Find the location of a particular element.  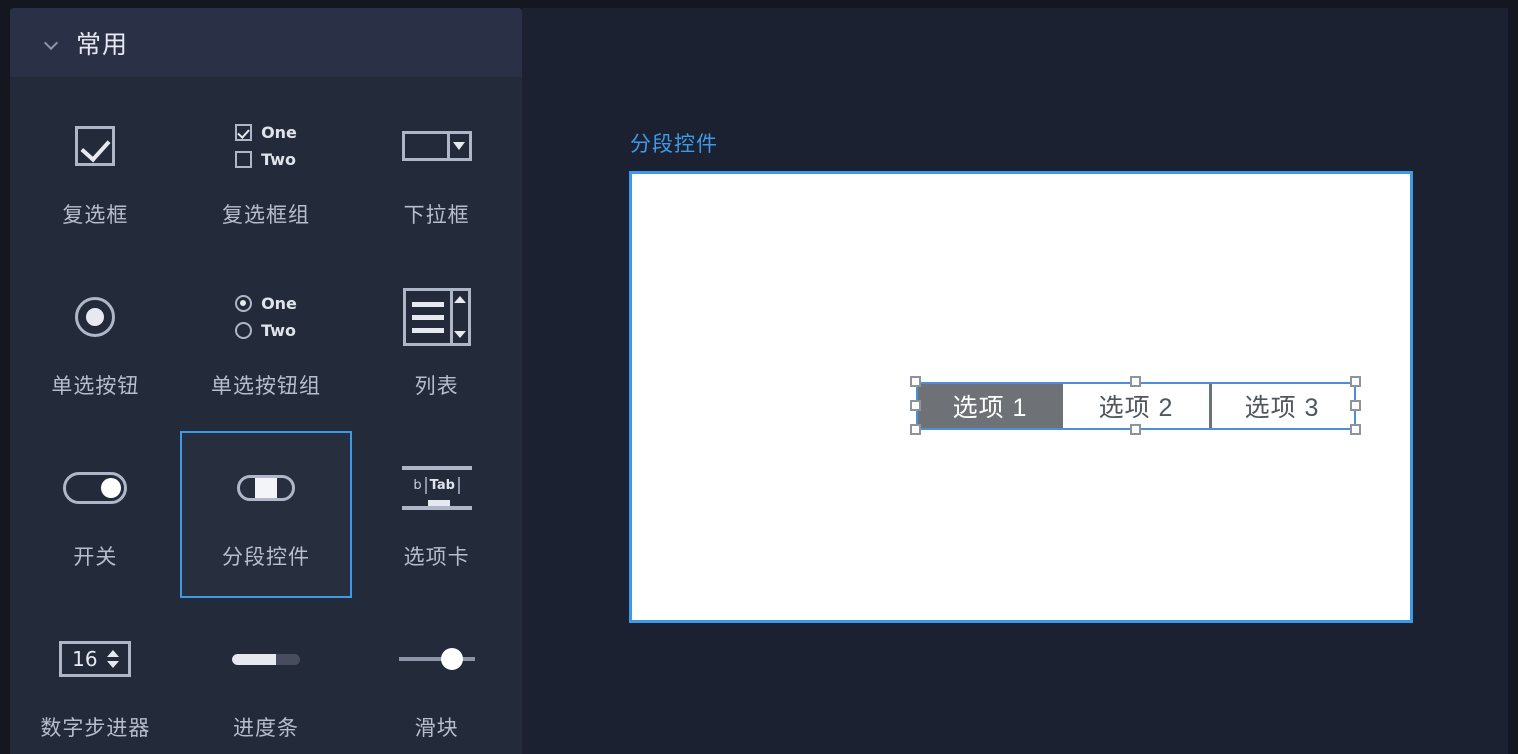

palette-item-label: 下拉框 is located at coordinates (436, 215).